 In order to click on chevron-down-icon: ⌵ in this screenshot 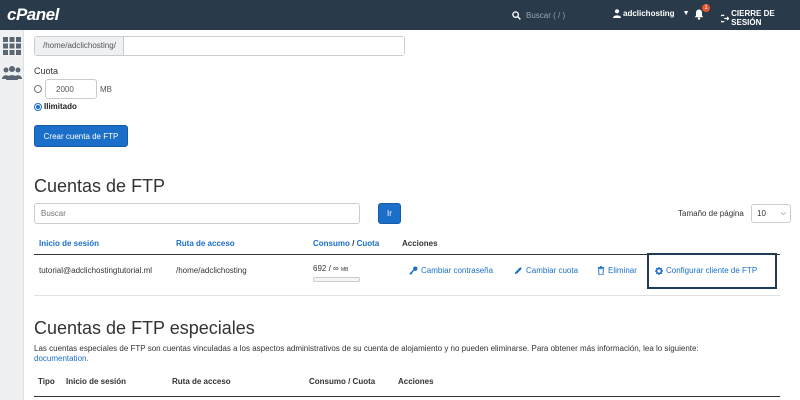, I will do `click(783, 213)`.